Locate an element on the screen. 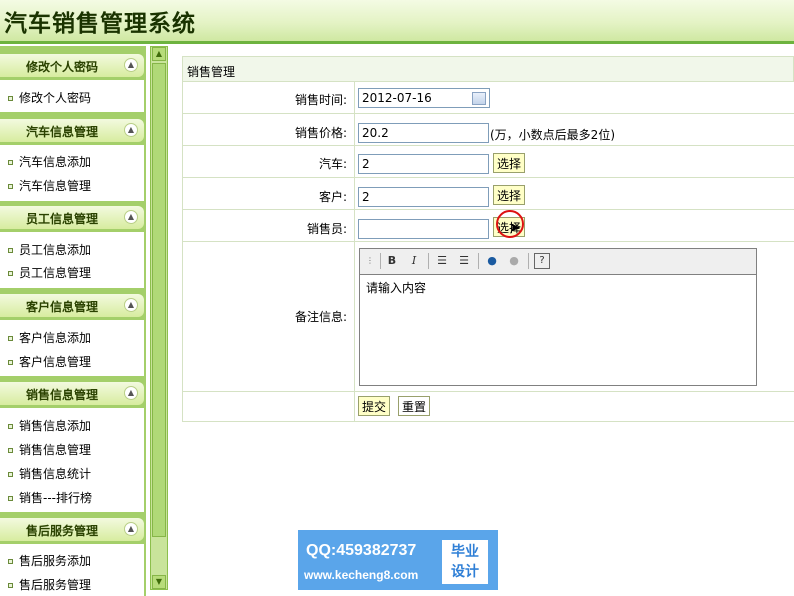  scroll-thumb is located at coordinates (159, 300).